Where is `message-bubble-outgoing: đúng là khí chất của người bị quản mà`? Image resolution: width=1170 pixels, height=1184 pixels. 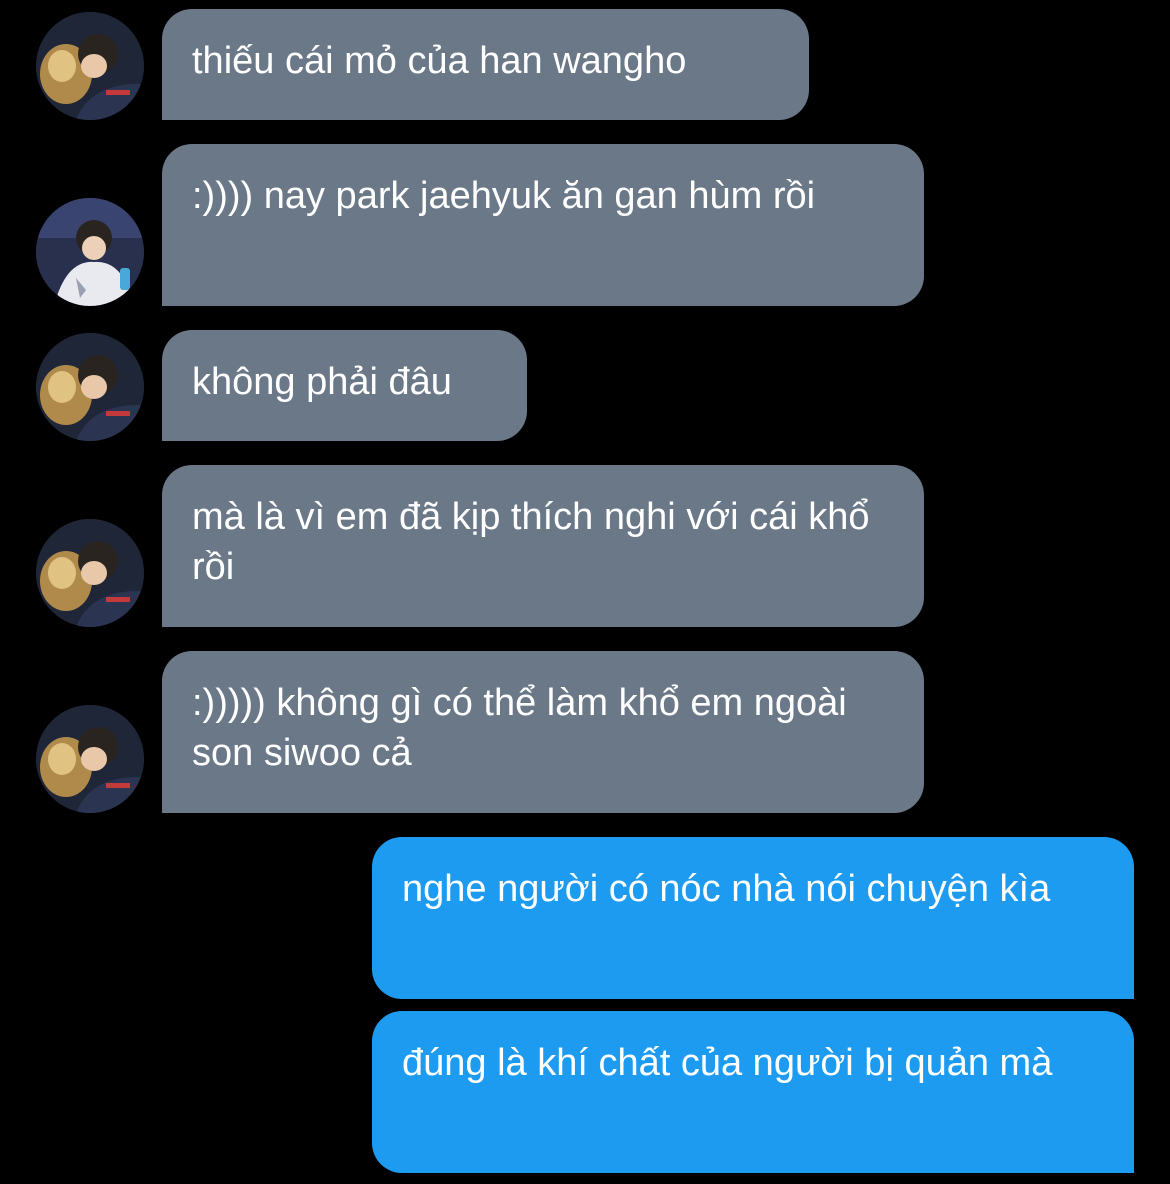
message-bubble-outgoing: đúng là khí chất của người bị quản mà is located at coordinates (753, 1092).